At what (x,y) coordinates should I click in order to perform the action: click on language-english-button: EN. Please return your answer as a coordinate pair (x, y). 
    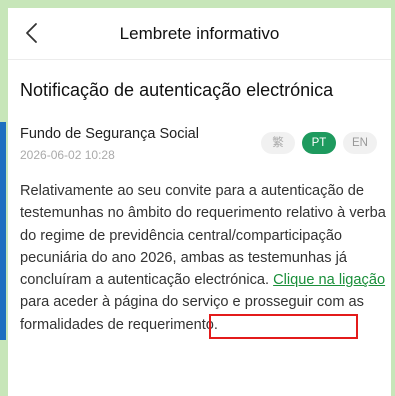
    Looking at the image, I should click on (360, 143).